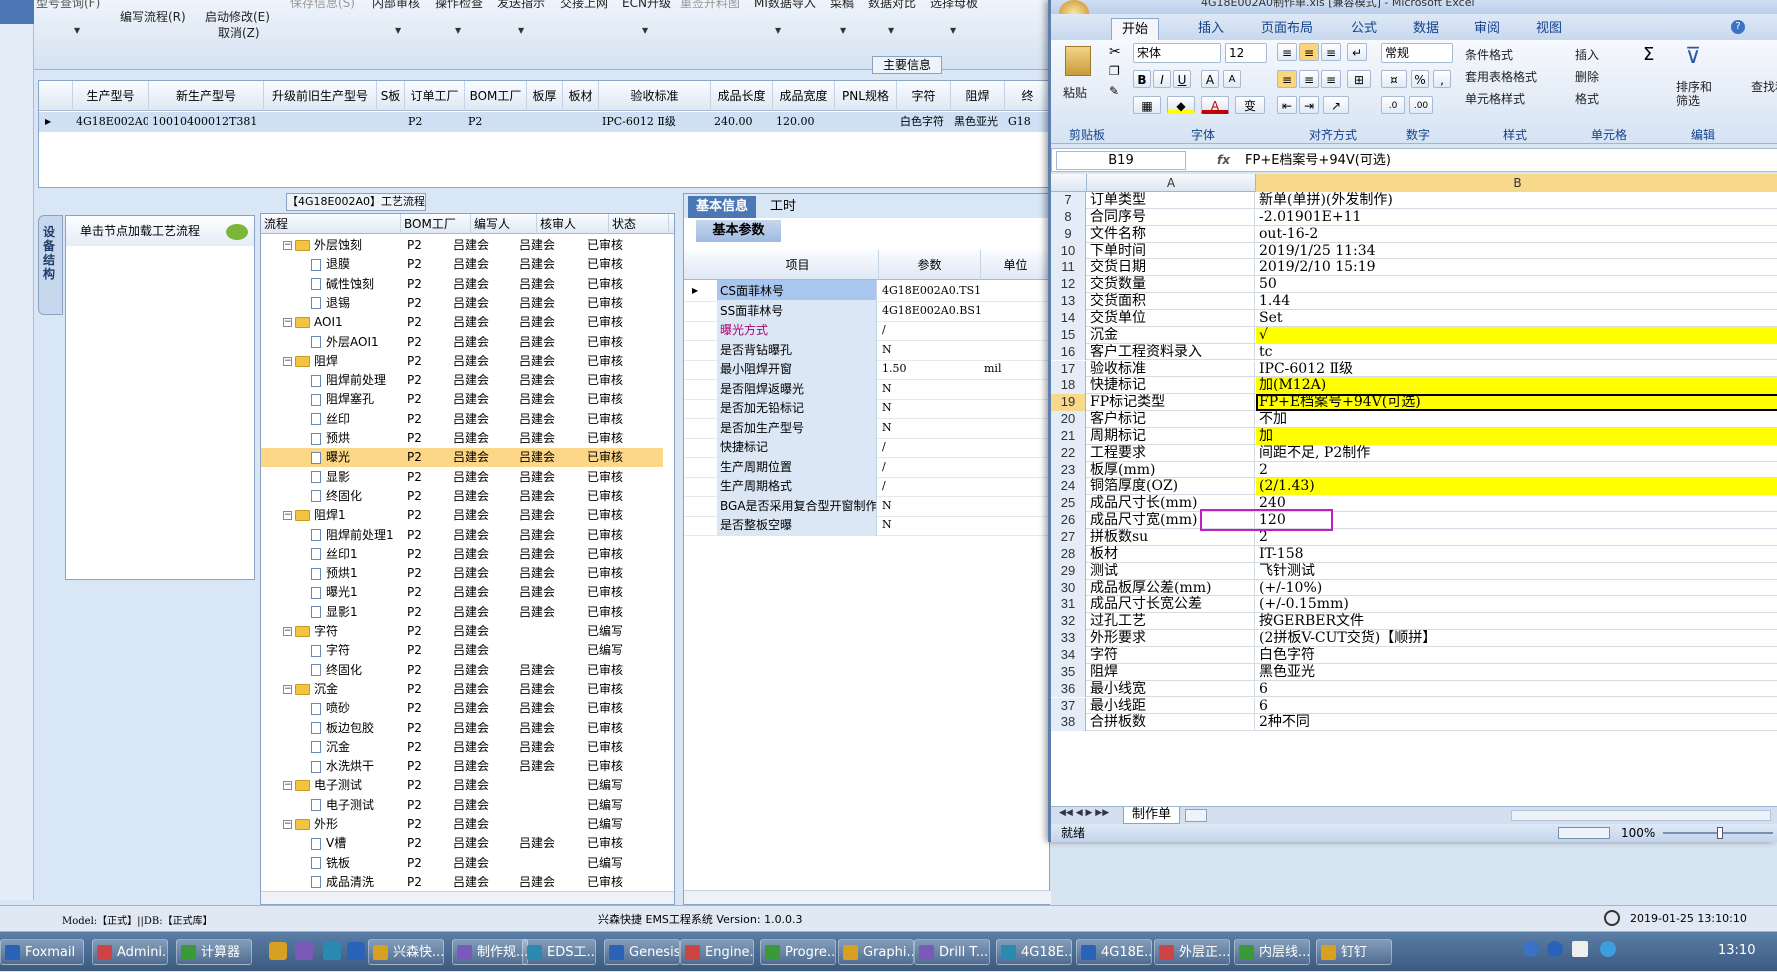 Image resolution: width=1777 pixels, height=972 pixels. What do you see at coordinates (396, 5) in the screenshot?
I see `toolbar-item: 内部审核` at bounding box center [396, 5].